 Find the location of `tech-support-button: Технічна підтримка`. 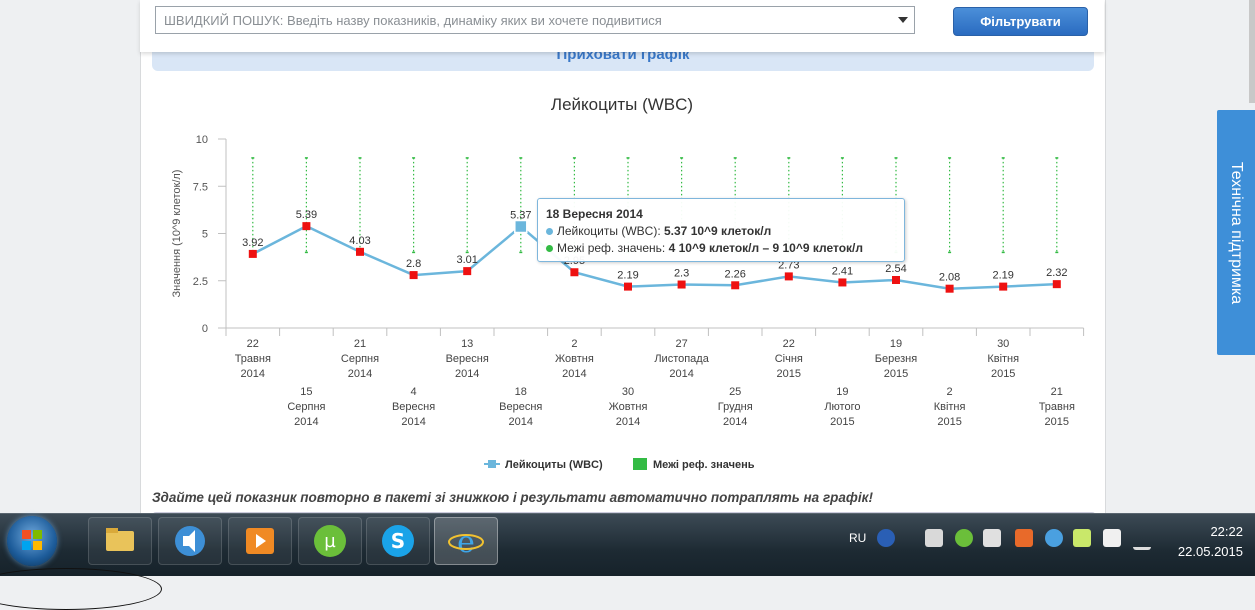

tech-support-button: Технічна підтримка is located at coordinates (1236, 232).